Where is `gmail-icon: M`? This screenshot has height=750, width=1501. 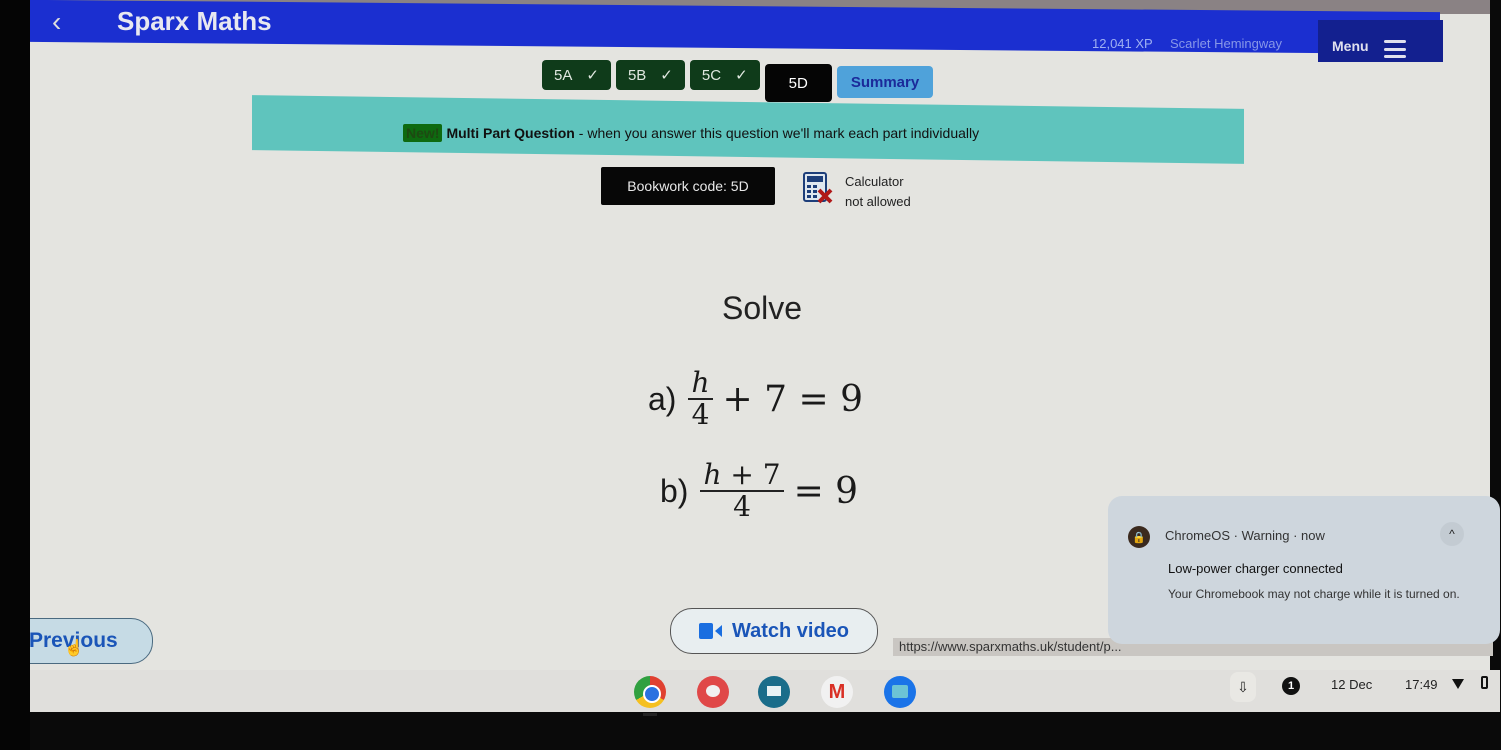
gmail-icon: M is located at coordinates (837, 692).